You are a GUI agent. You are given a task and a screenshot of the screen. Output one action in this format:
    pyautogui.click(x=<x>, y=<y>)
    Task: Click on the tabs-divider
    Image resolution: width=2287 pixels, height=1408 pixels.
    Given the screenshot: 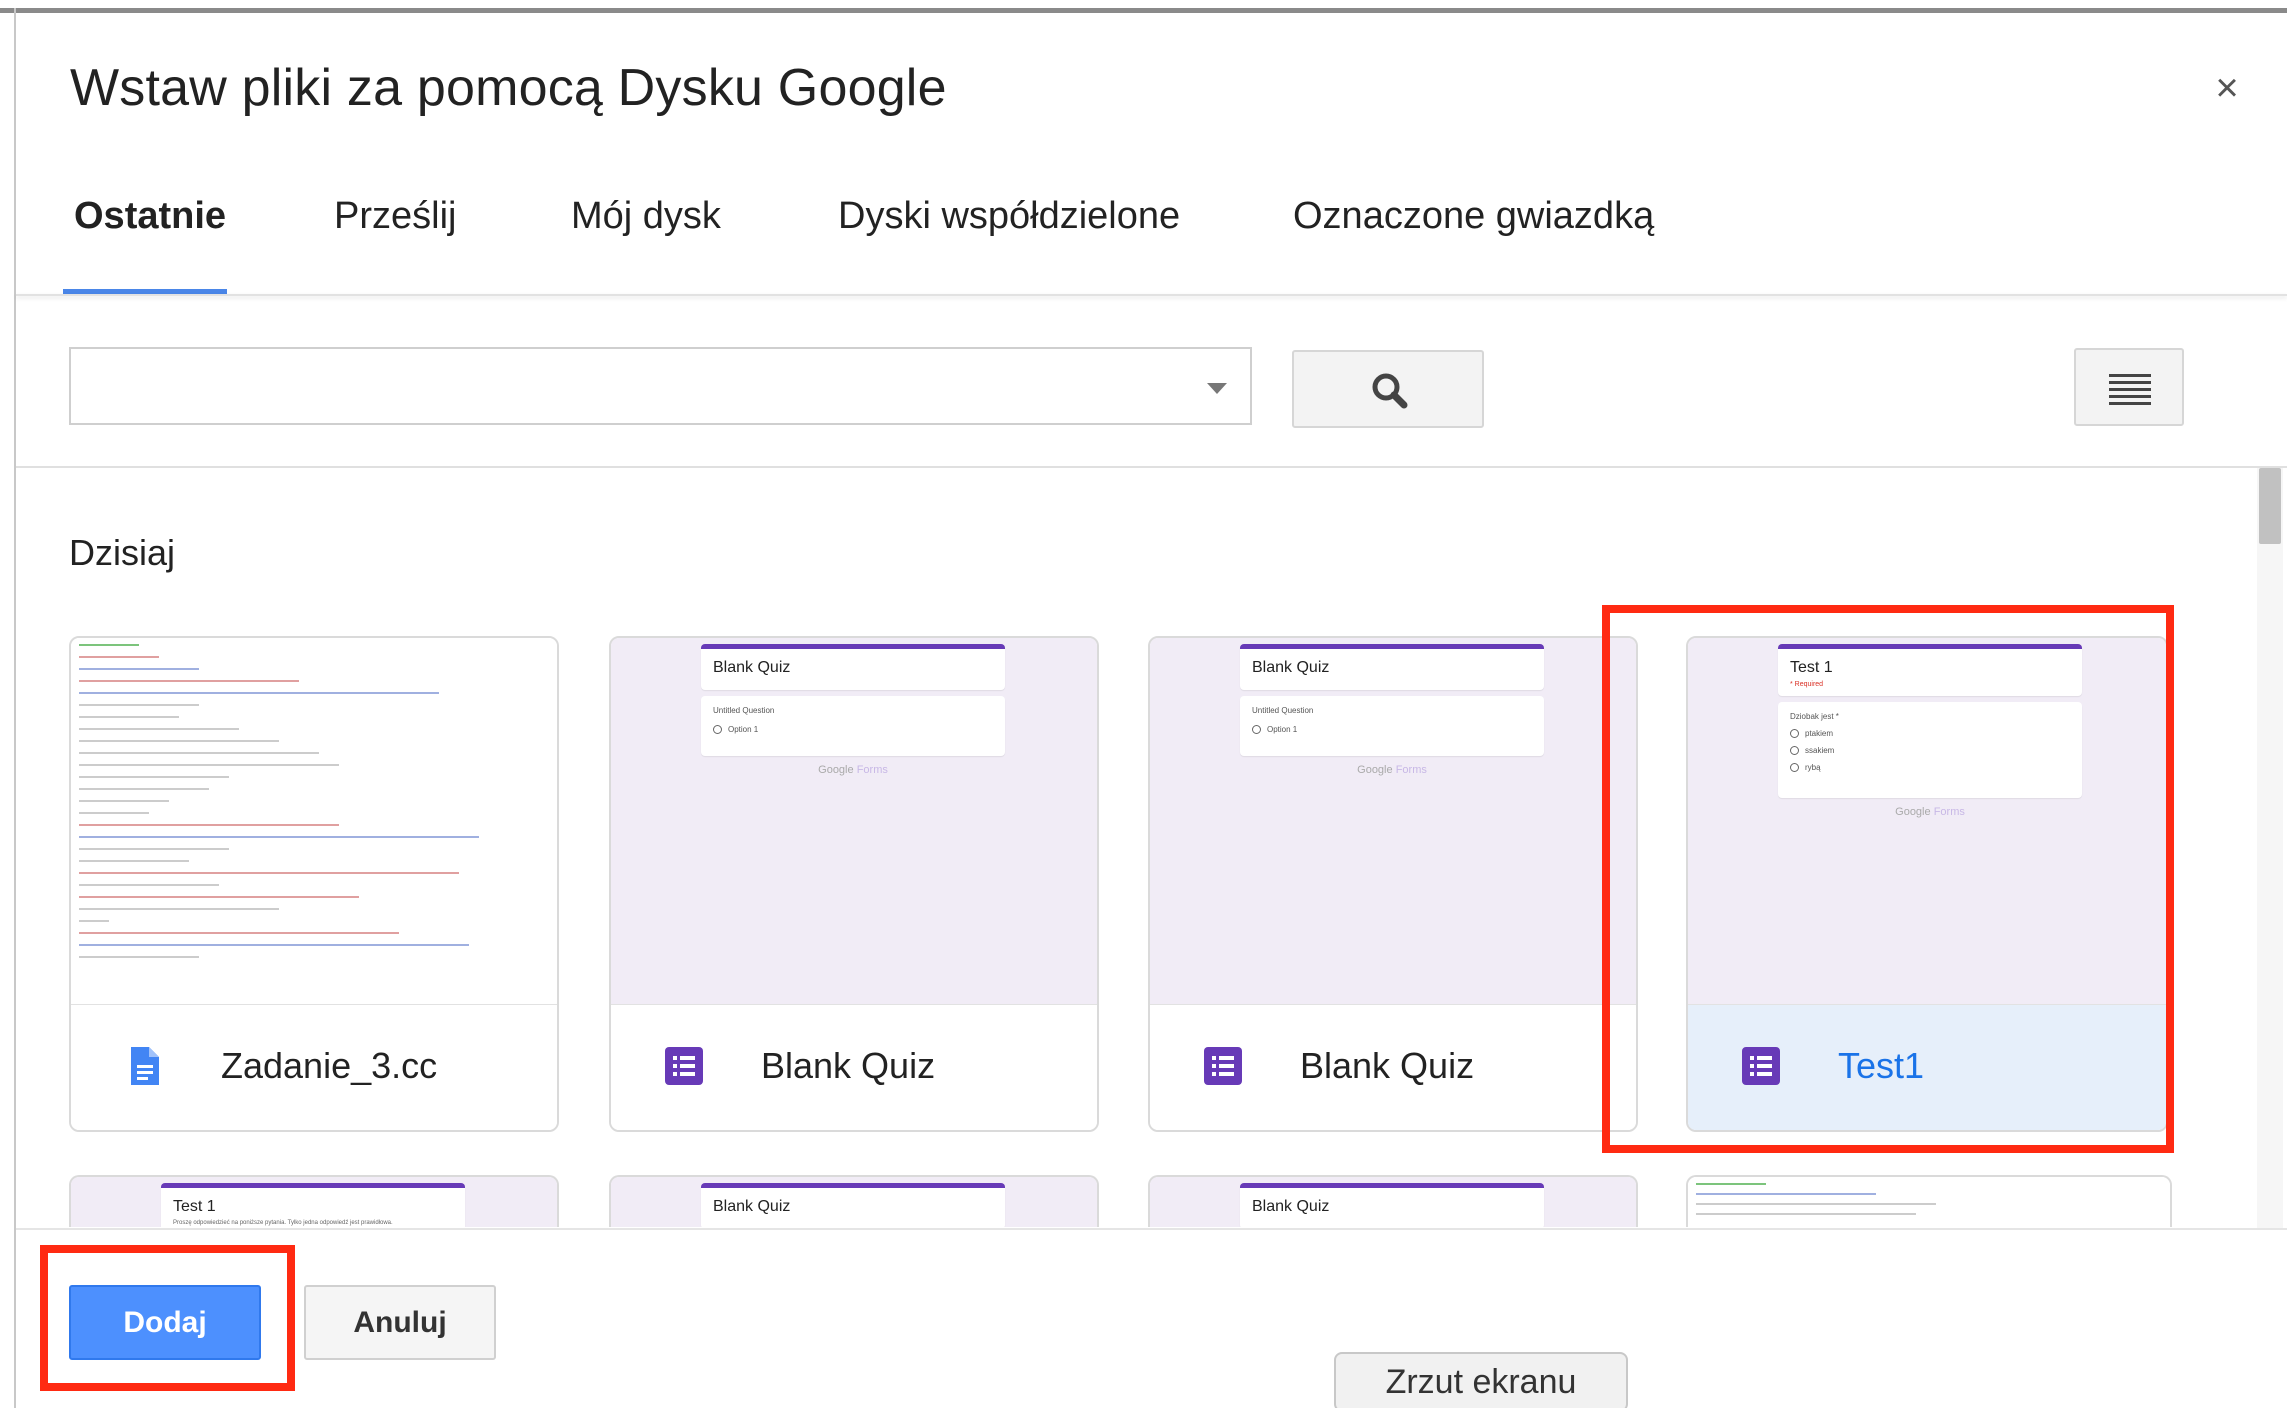 What is the action you would take?
    pyautogui.click(x=1151, y=295)
    